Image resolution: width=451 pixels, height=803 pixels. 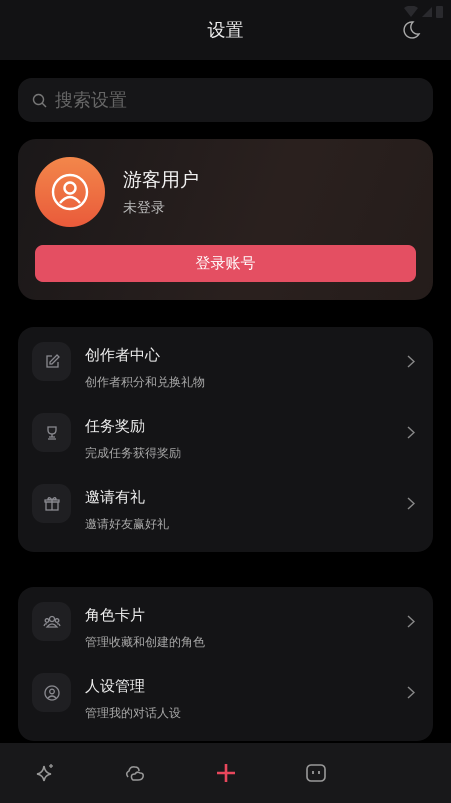 What do you see at coordinates (427, 11) in the screenshot?
I see `signal-icon` at bounding box center [427, 11].